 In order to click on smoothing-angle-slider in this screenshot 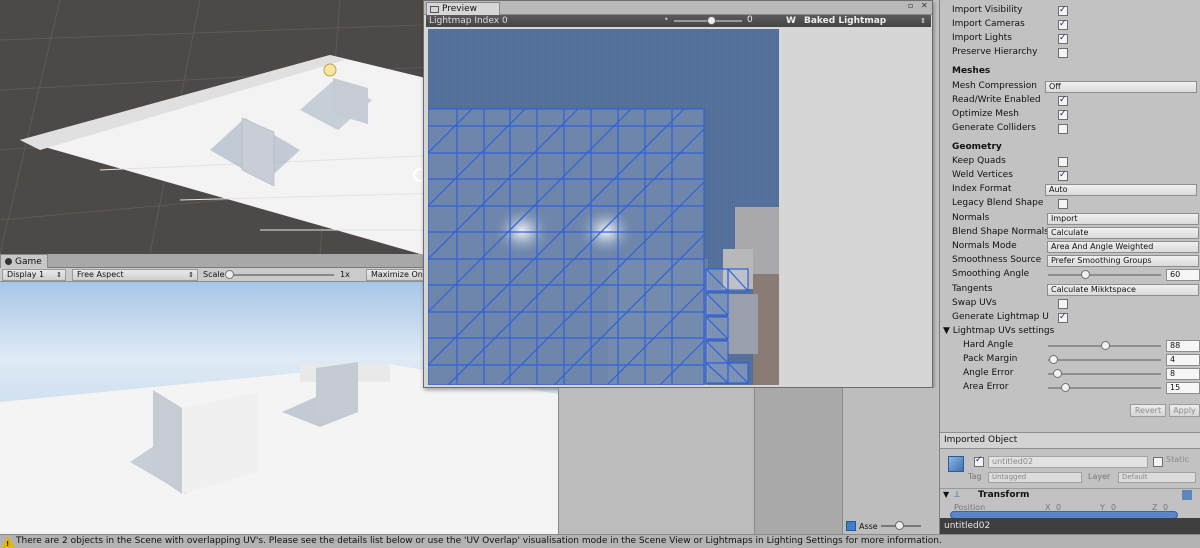, I will do `click(1104, 275)`.